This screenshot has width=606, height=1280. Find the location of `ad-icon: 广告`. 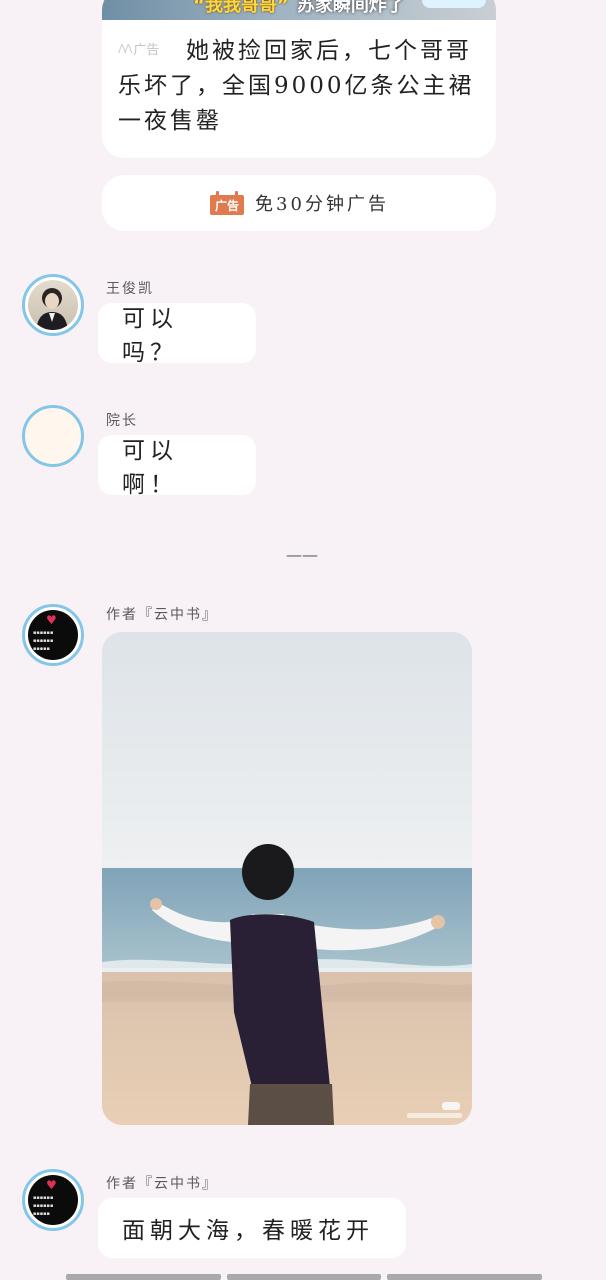

ad-icon: 广告 is located at coordinates (227, 203).